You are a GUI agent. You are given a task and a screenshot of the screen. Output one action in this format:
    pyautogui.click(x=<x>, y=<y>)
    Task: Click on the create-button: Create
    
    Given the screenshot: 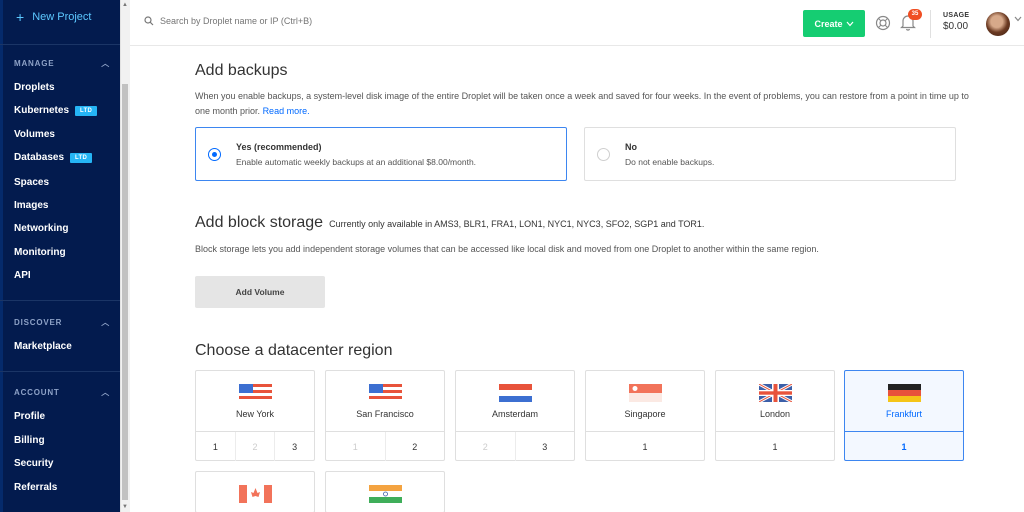 What is the action you would take?
    pyautogui.click(x=834, y=23)
    